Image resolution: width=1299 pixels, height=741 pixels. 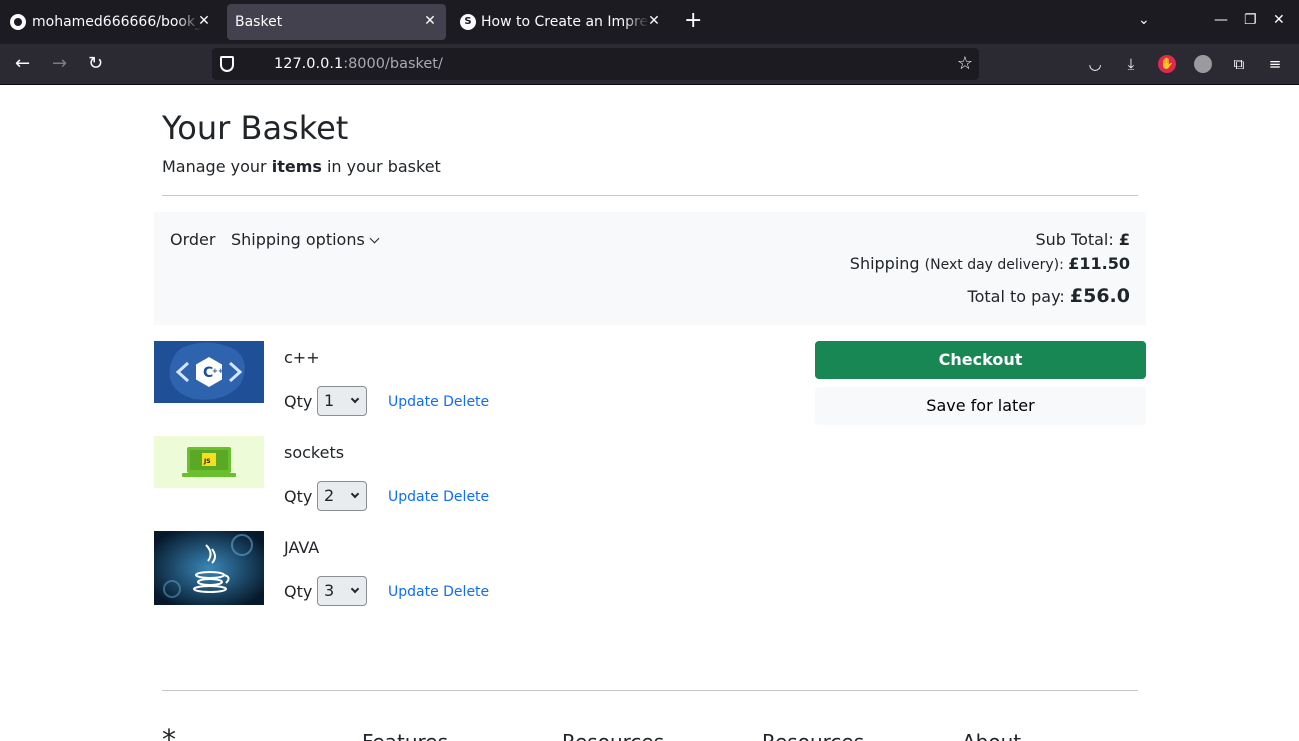 I want to click on save-for-later-button: Save for later, so click(x=980, y=406).